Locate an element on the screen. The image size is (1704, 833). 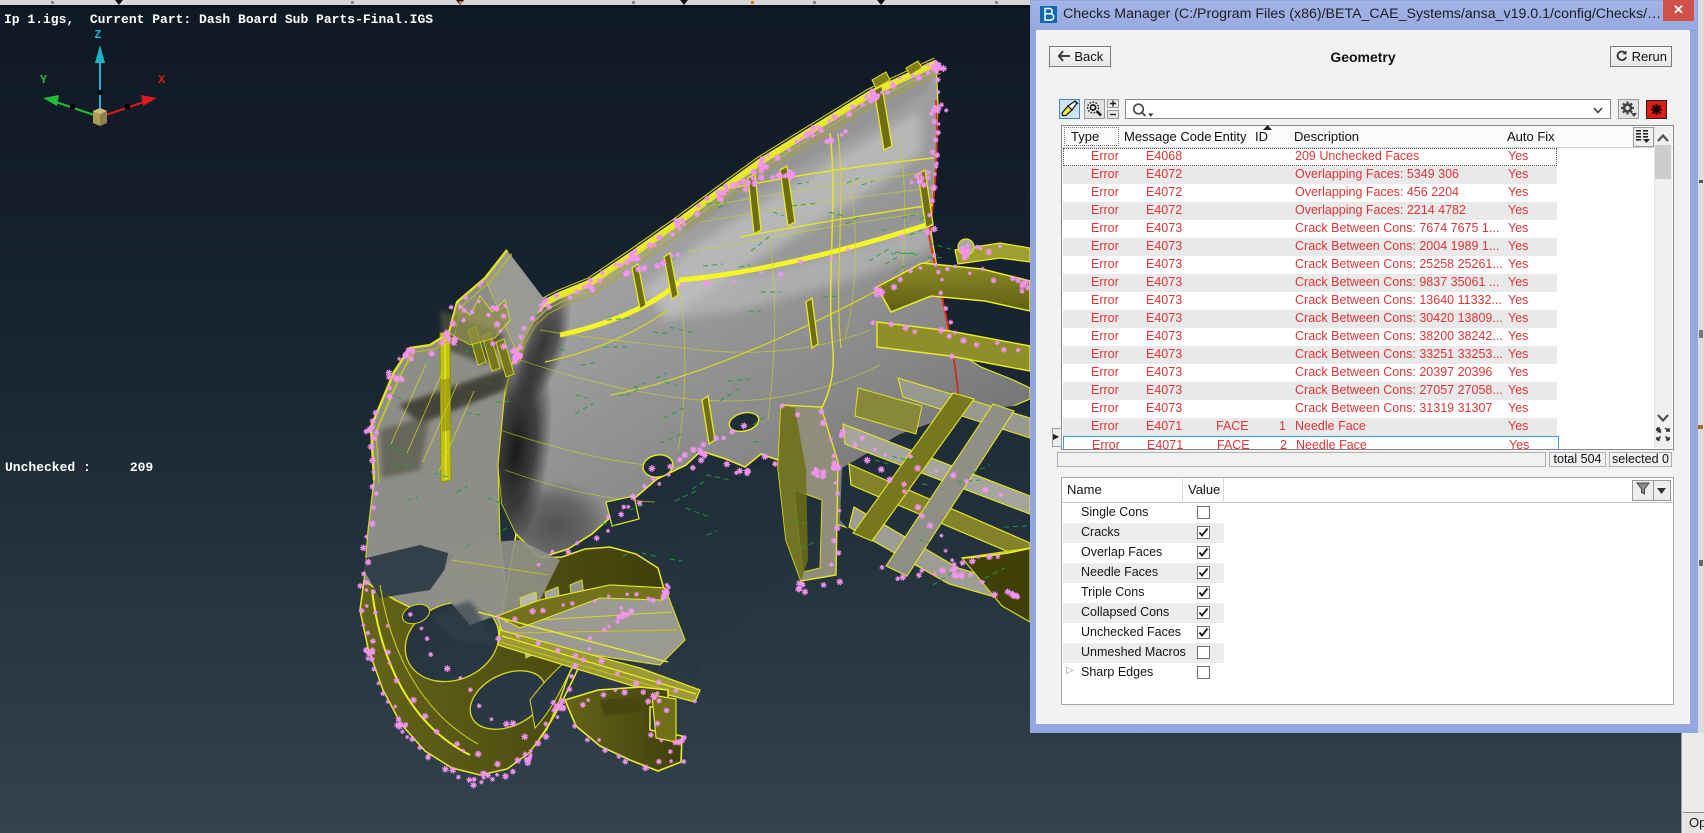
svg-text: Y is located at coordinates (44, 80).